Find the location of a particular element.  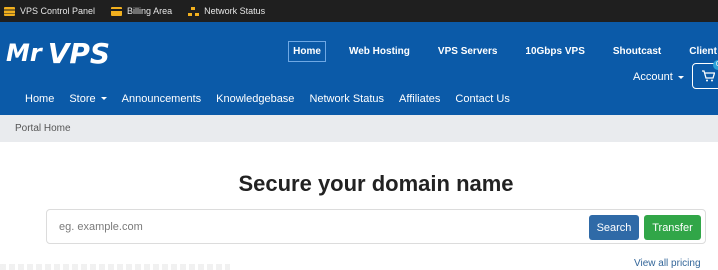

domain-search-box: Search Transfer is located at coordinates (376, 226).